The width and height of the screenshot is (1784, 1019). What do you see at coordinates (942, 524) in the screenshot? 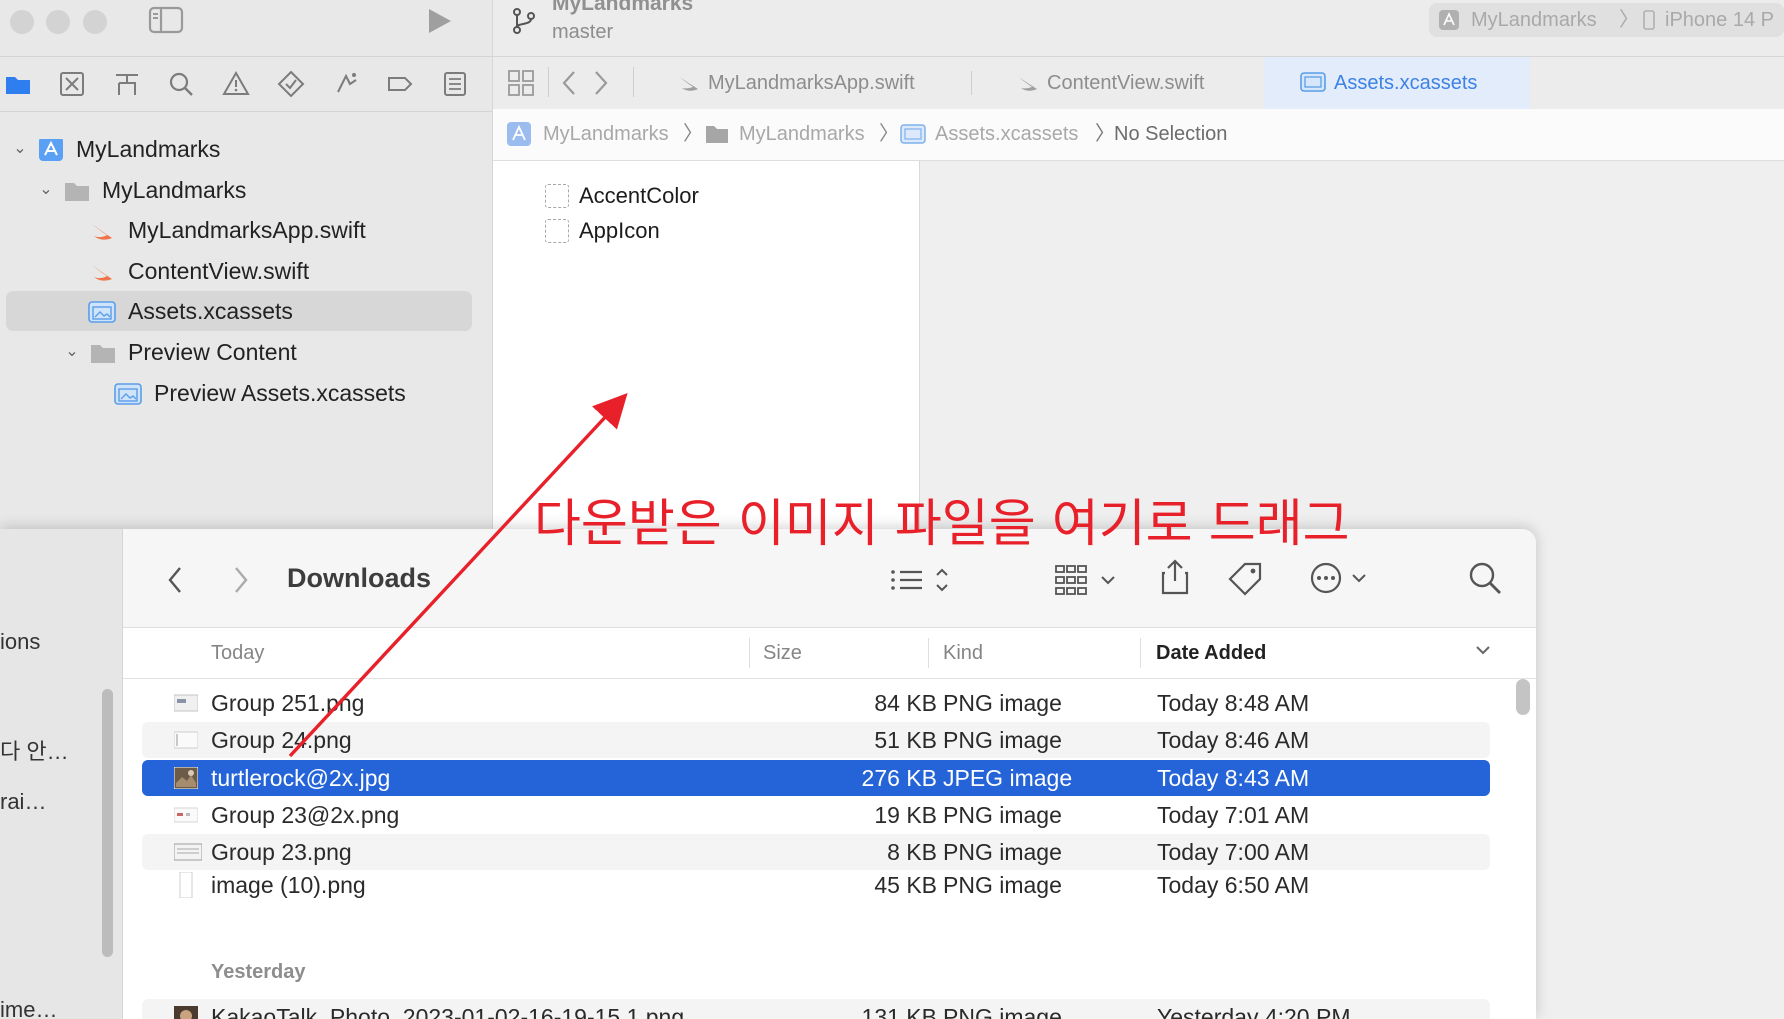
I see `drag-instruction-text: 다운받은 이미지 파일을 여기로 드래그` at bounding box center [942, 524].